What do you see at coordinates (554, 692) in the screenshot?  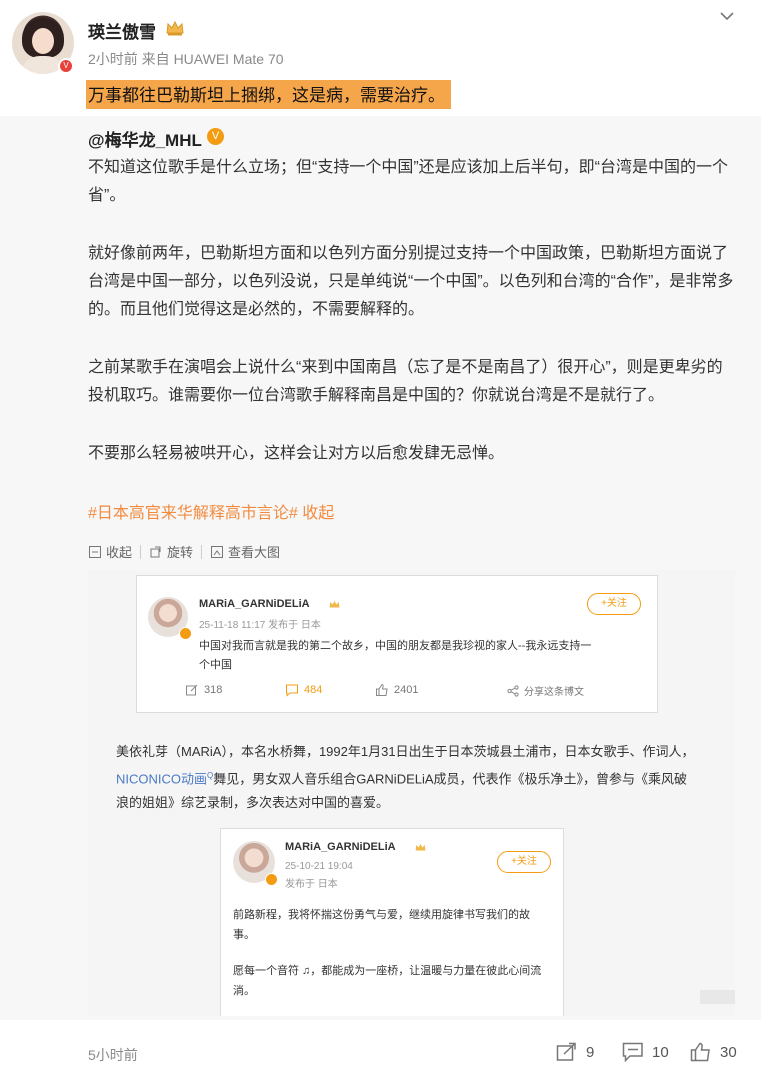 I see `share-label: 分享这条博文` at bounding box center [554, 692].